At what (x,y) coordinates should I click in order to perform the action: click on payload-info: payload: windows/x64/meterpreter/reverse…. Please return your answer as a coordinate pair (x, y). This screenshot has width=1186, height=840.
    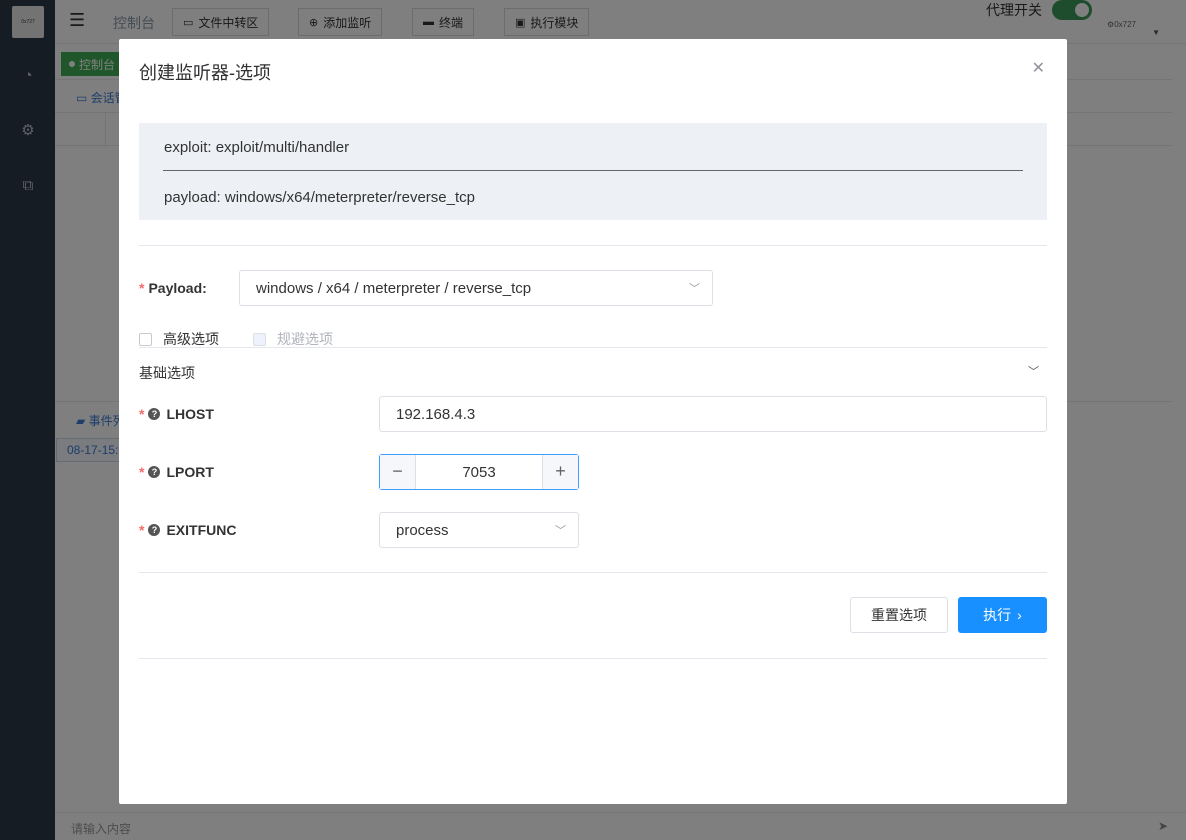
    Looking at the image, I should click on (319, 197).